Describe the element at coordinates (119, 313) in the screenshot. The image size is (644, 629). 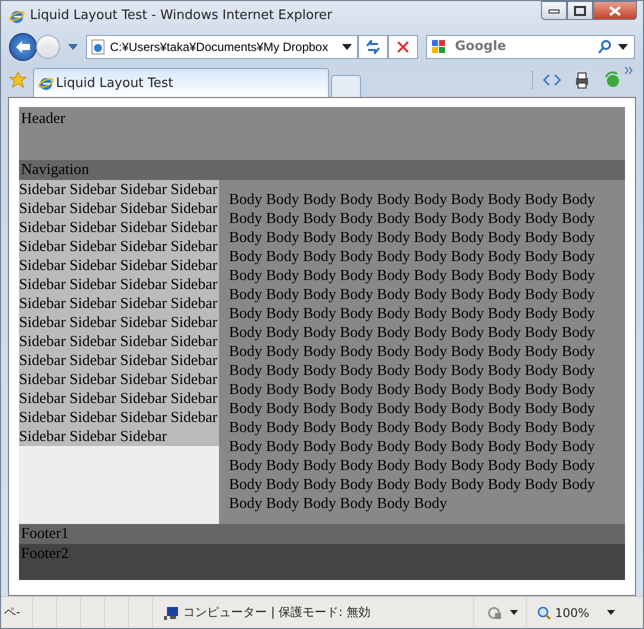
I see `sidebar-text: Sidebar Sidebar Sidebar Sidebar Sidebar Sidebar Sidebar Sidebar Sidebar Sidebar Sidebar Sidebar Sidebar Sidebar Sidebar Sidebar Sidebar Sidebar Sidebar Sidebar Sidebar Sidebar Sidebar Sidebar Sidebar Sidebar Sidebar Sidebar Sidebar Sidebar Sidebar Sidebar Sidebar Sidebar Sidebar Sidebar Sidebar Sidebar Sidebar Sidebar Sidebar Sidebar Sidebar Sidebar Sidebar Sidebar Sidebar Sidebar Sidebar Sidebar Sidebar Sidebar Sidebar Sidebar Sidebar` at that location.